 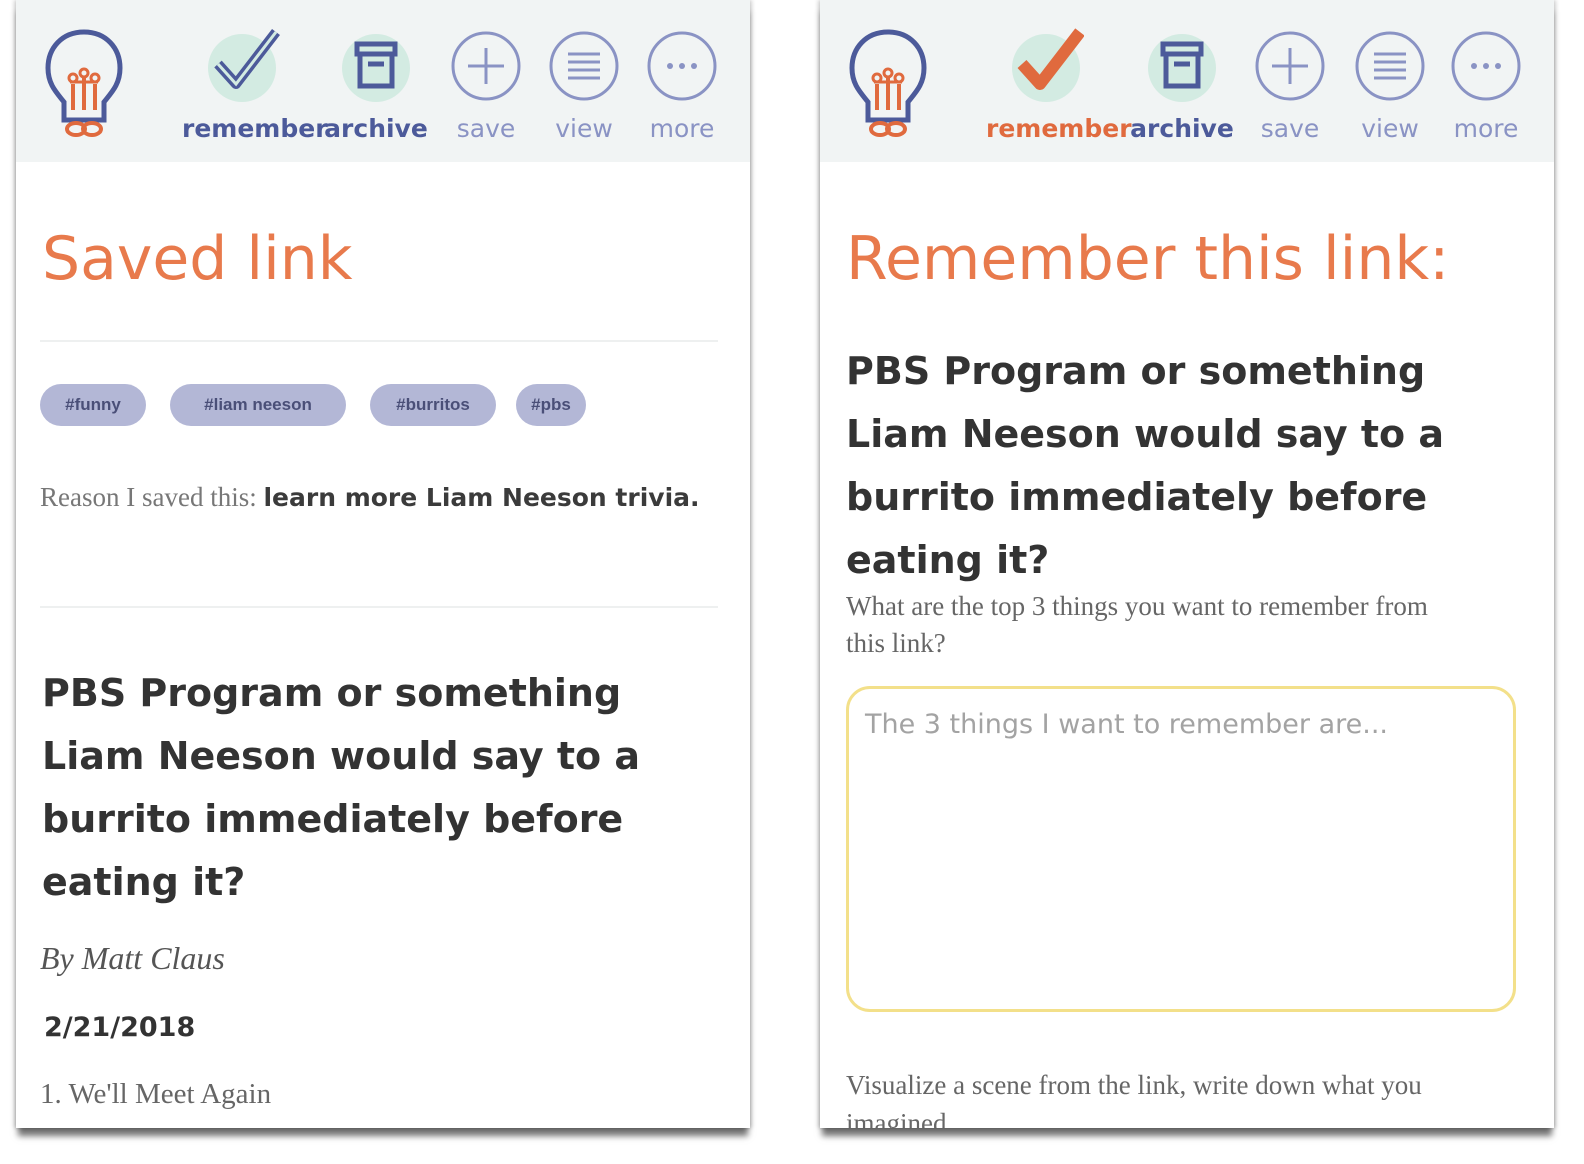 What do you see at coordinates (120, 1027) in the screenshot?
I see `article-date: 2/21/2018` at bounding box center [120, 1027].